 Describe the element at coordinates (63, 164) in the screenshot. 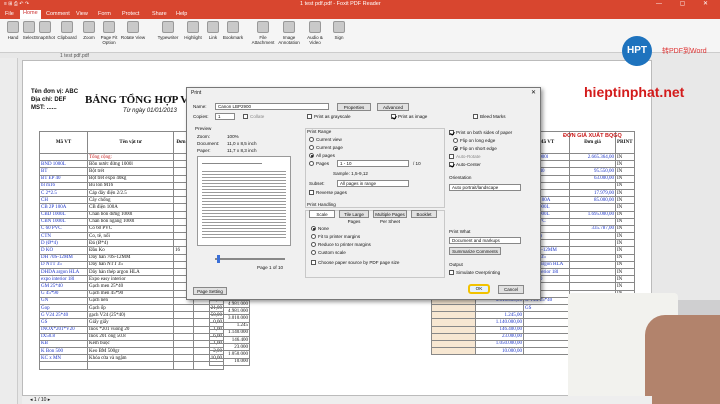

I see `cell-ma: BND 1000L` at that location.